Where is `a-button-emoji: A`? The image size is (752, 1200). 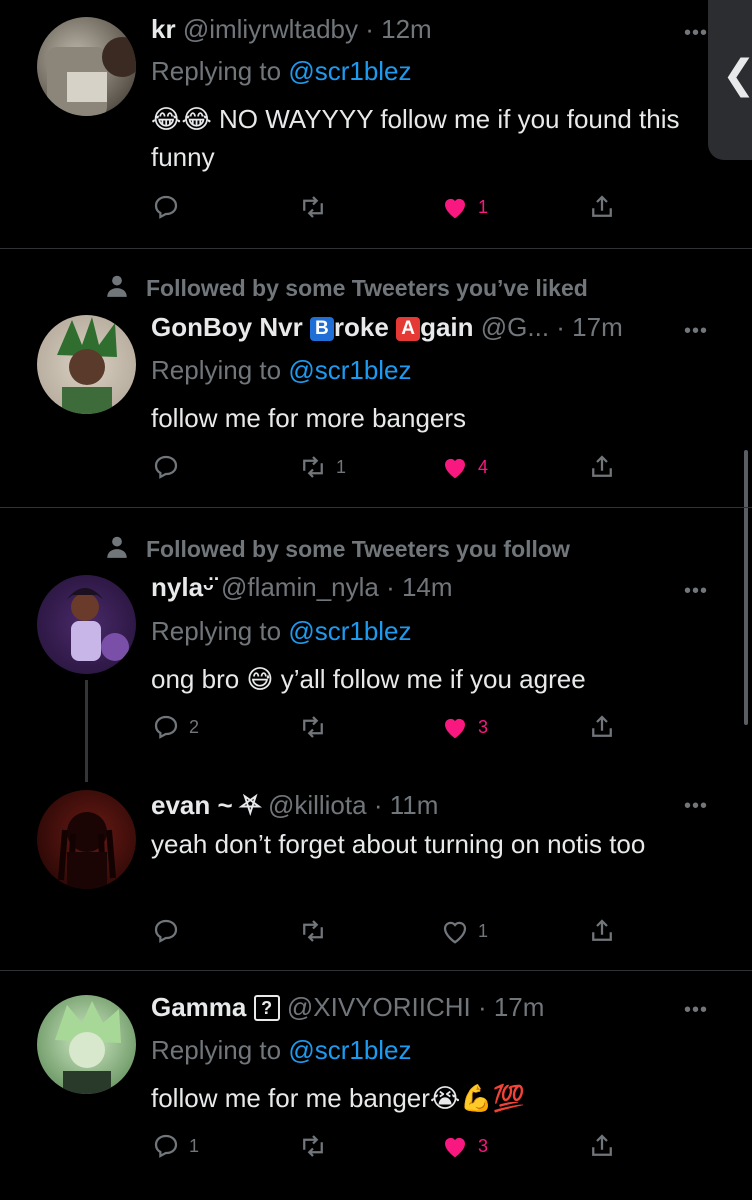 a-button-emoji: A is located at coordinates (408, 329).